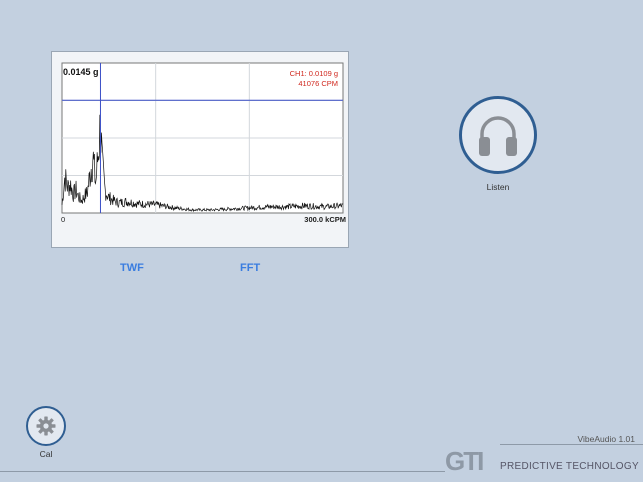 The height and width of the screenshot is (482, 643). Describe the element at coordinates (571, 444) in the screenshot. I see `version-divider` at that location.